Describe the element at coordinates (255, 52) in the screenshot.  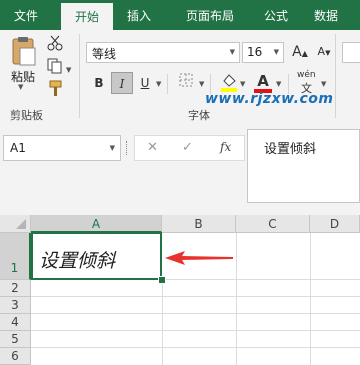
I see `font-size-value: 16` at that location.